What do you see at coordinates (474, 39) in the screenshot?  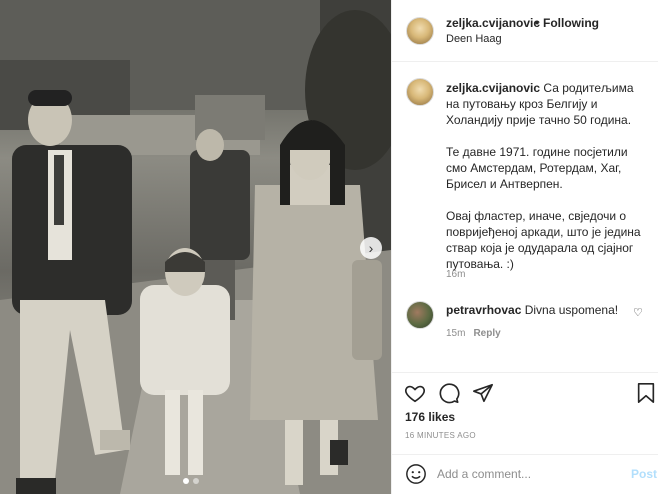 I see `post-location: Deen Haag` at bounding box center [474, 39].